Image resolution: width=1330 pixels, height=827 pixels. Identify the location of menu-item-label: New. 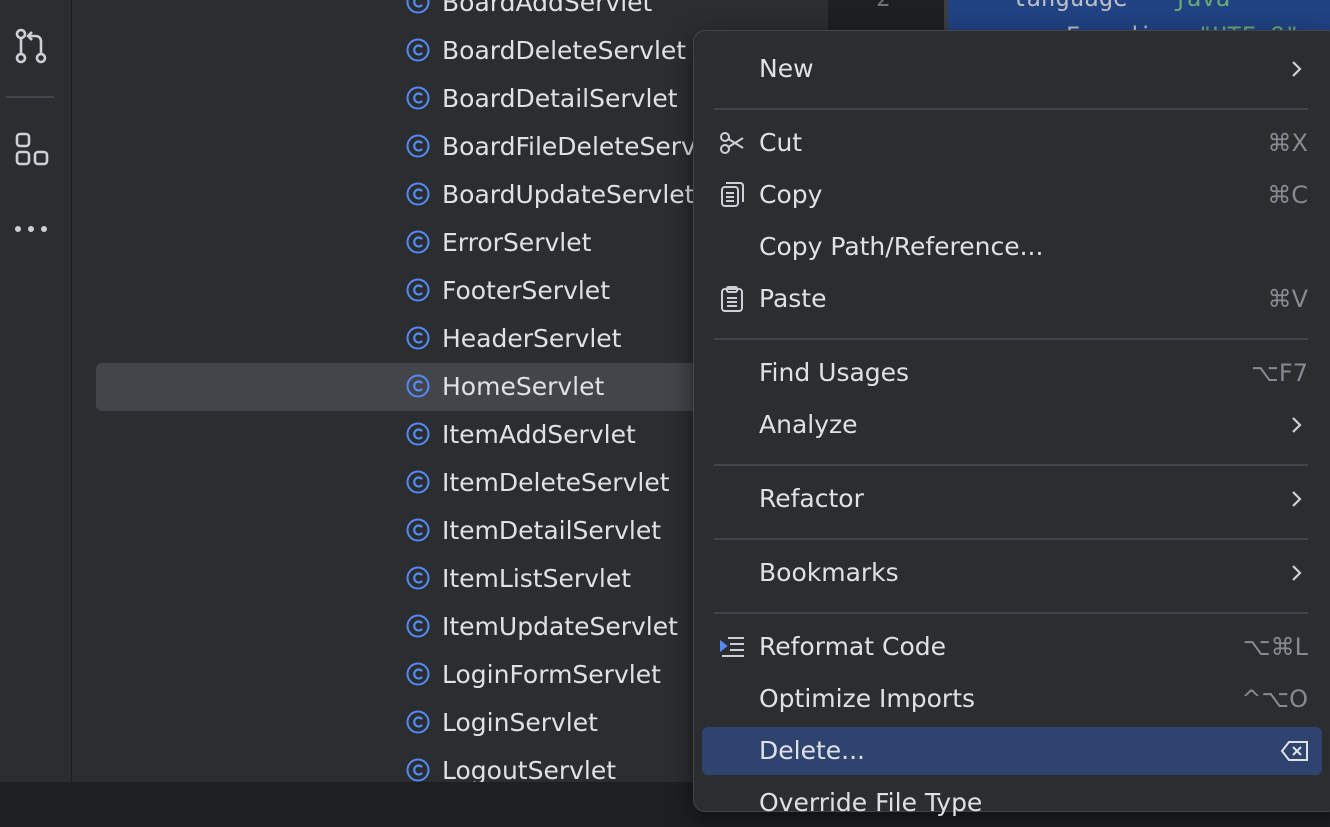
(786, 68).